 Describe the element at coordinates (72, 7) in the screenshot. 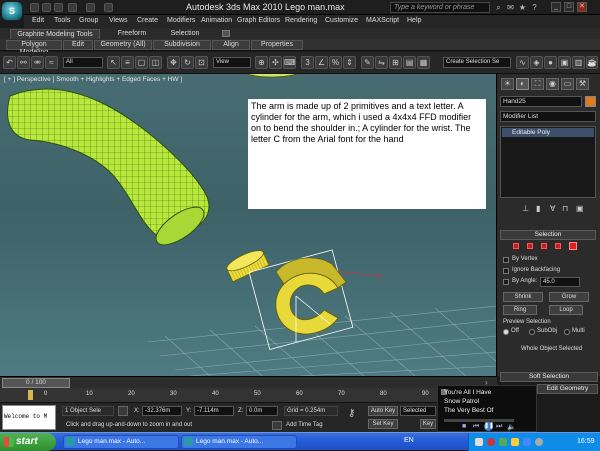

I see `undo-icon` at that location.